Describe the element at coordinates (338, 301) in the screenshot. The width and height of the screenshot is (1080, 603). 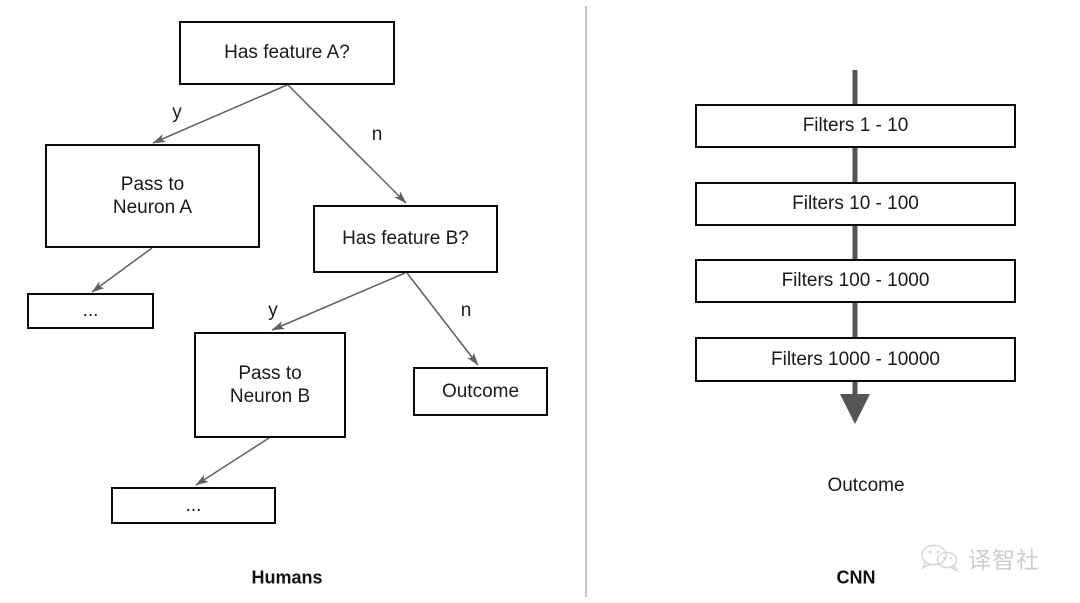
I see `edge-b-to-neuron-b` at that location.